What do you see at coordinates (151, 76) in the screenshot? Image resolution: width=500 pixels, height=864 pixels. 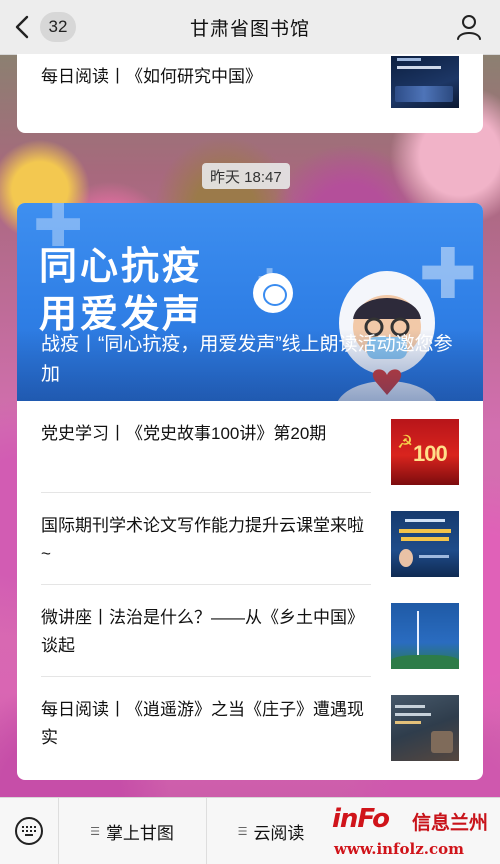 I see `previous-article-title: 每日阅读丨《如何研究中国》` at bounding box center [151, 76].